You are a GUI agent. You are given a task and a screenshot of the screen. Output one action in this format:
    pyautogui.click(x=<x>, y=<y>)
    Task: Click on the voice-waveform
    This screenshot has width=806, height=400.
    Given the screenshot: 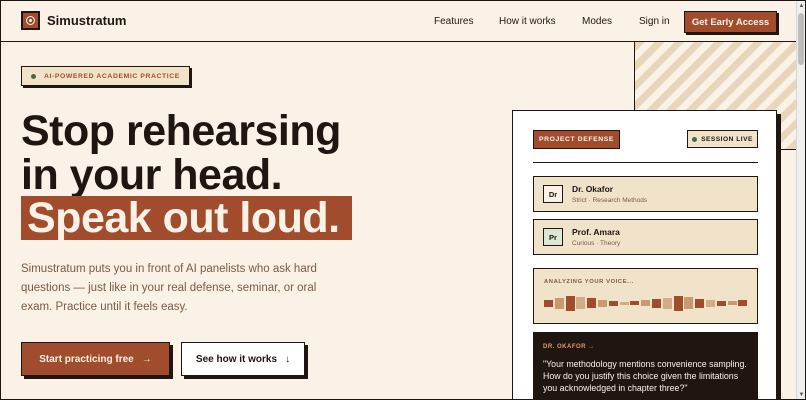 What is the action you would take?
    pyautogui.click(x=646, y=303)
    